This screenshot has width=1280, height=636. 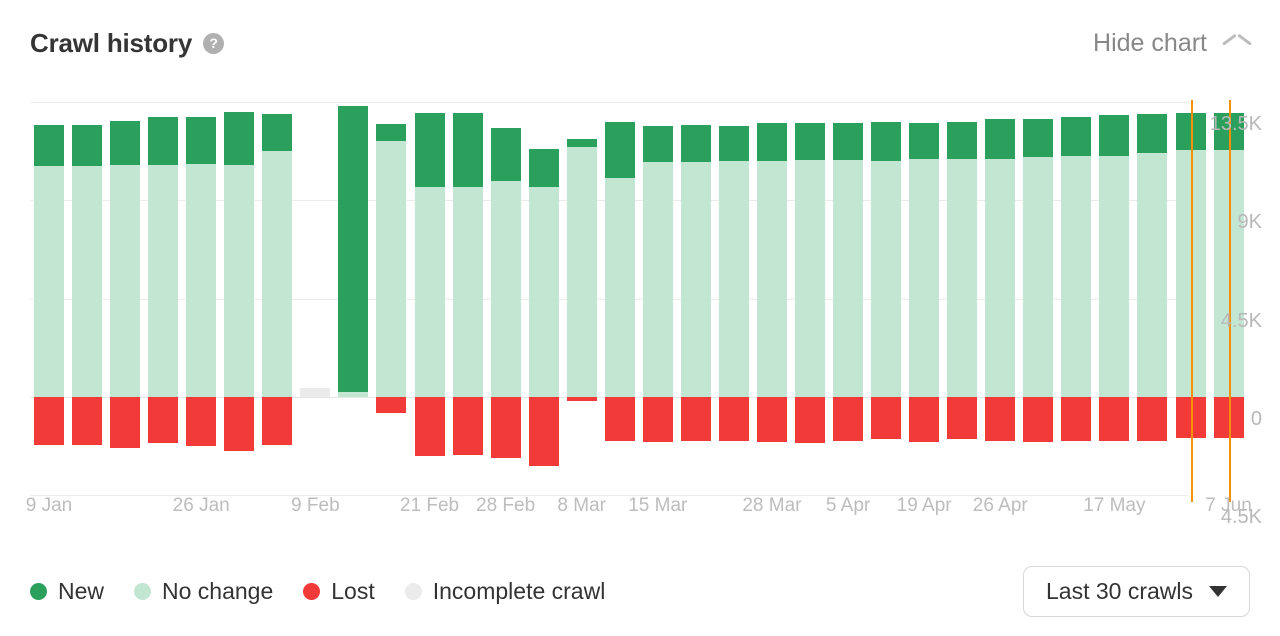 What do you see at coordinates (1119, 590) in the screenshot?
I see `crawl-range-value: Last 30 crawls` at bounding box center [1119, 590].